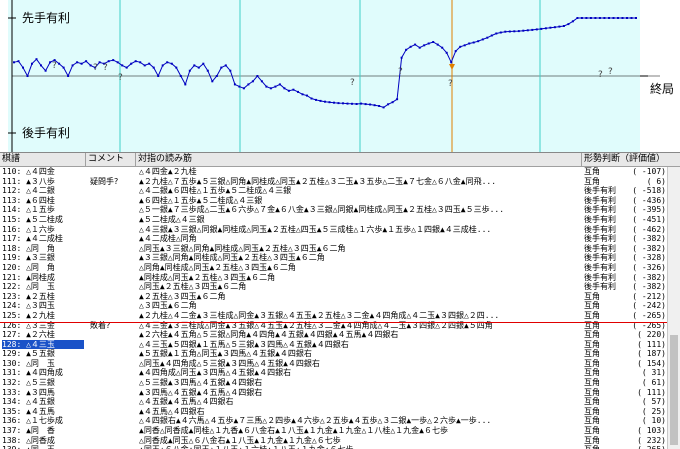  I want to click on move-row: 134: △４五銀 △４五銀▲４五馬△４四銀右 互角 ( 57), so click(334, 402).